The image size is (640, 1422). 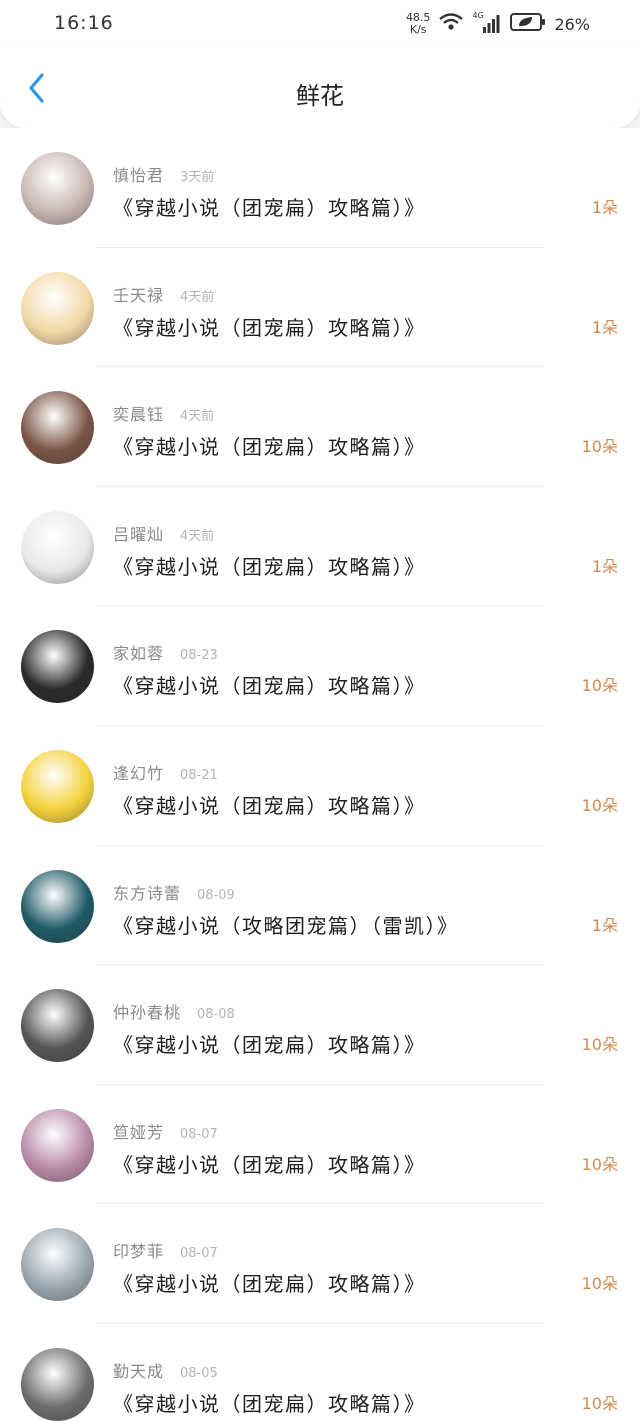 I want to click on item-meta: 逢幻竹 08-21, so click(x=165, y=772).